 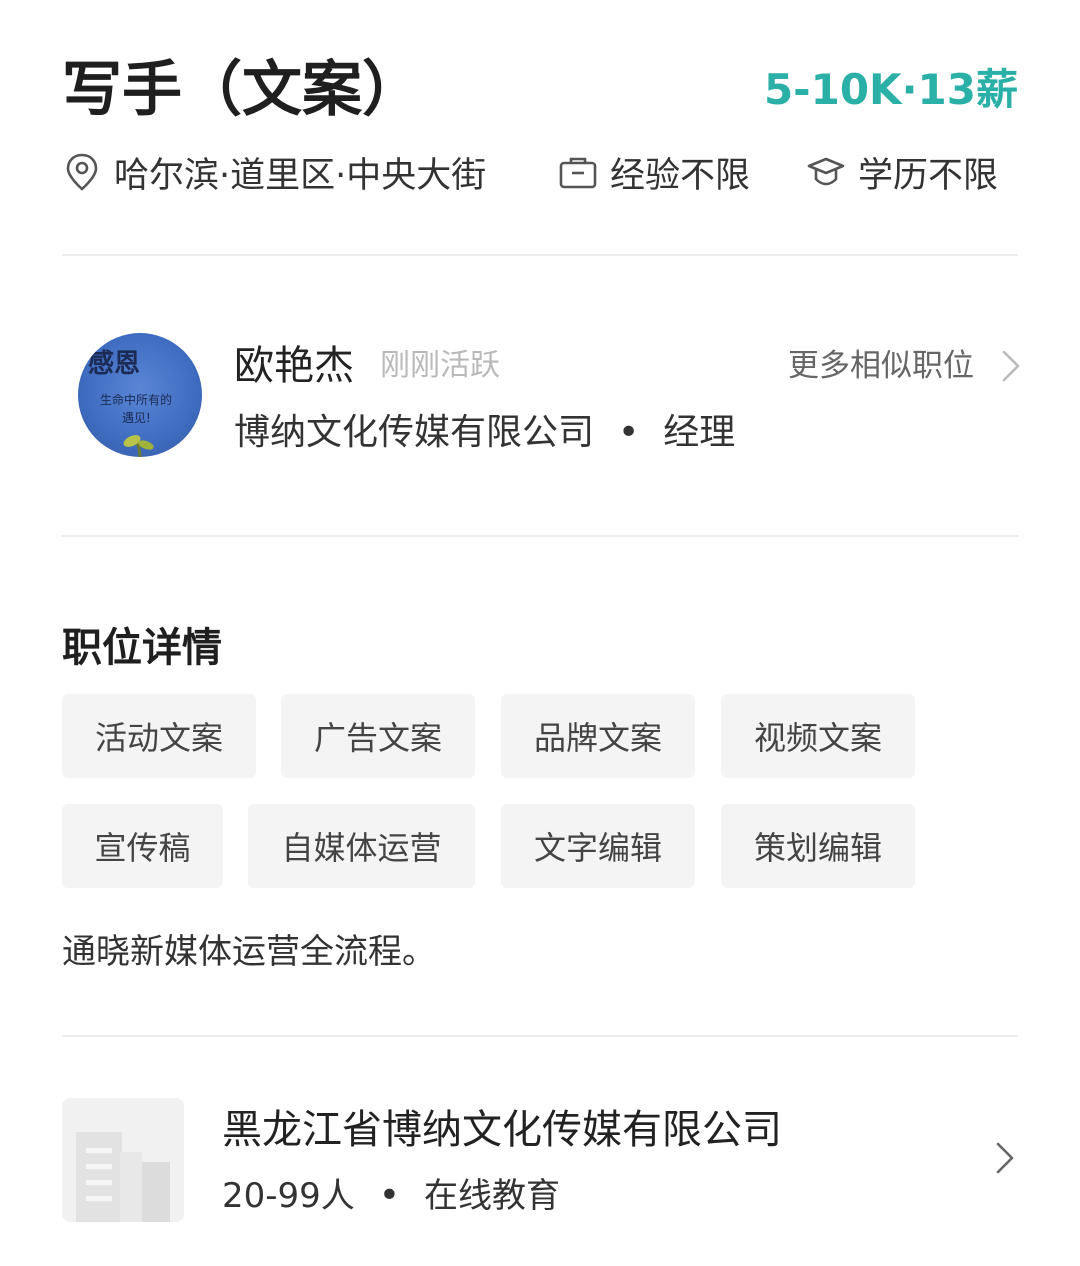 I want to click on company-logo, so click(x=123, y=1160).